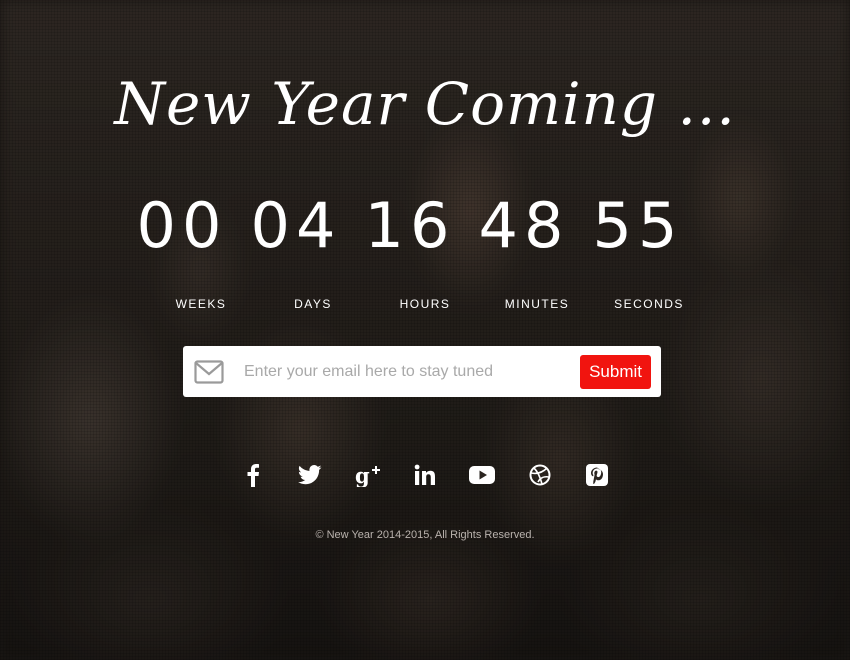 The image size is (850, 660). I want to click on svg-text: g, so click(362, 475).